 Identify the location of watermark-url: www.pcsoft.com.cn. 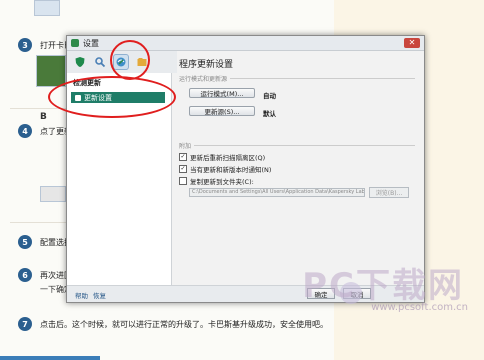
(419, 307).